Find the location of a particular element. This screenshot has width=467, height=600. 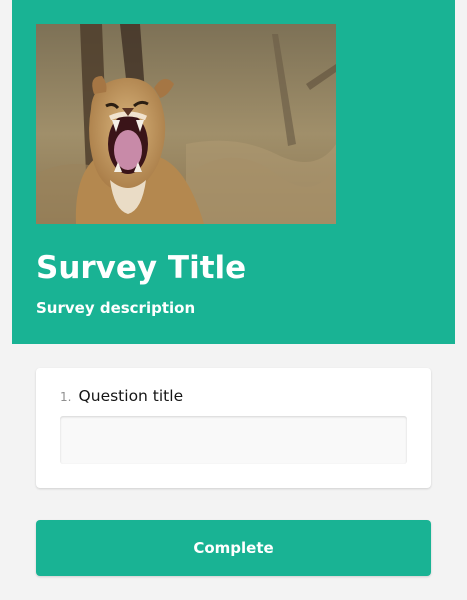

survey-description: Survey description is located at coordinates (116, 308).